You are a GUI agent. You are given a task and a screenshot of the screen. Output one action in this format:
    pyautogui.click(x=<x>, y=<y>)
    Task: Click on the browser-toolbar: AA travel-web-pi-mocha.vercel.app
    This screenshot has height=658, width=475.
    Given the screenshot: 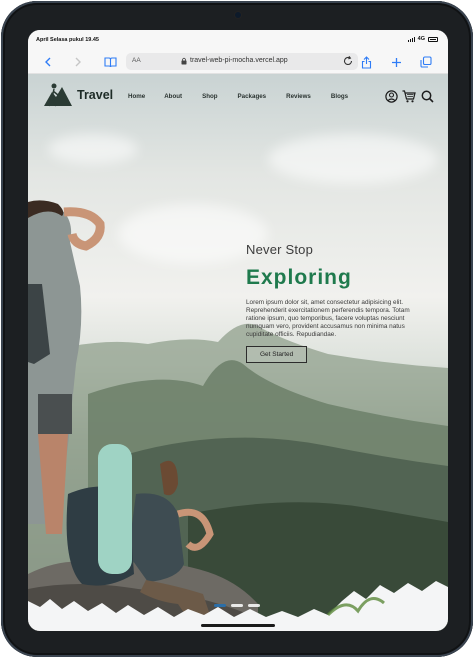 What is the action you would take?
    pyautogui.click(x=238, y=62)
    